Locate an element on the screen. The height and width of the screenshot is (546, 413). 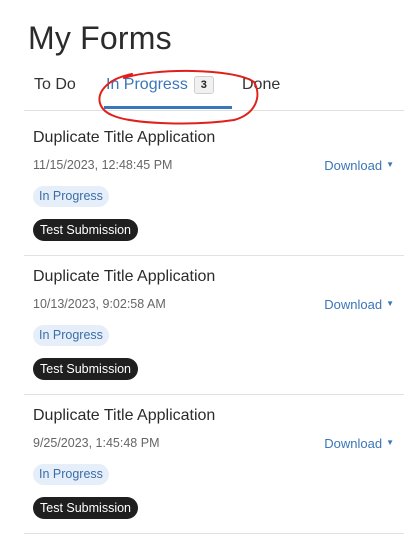
form-date: 11/15/2023, 12:48:45 PM is located at coordinates (103, 165).